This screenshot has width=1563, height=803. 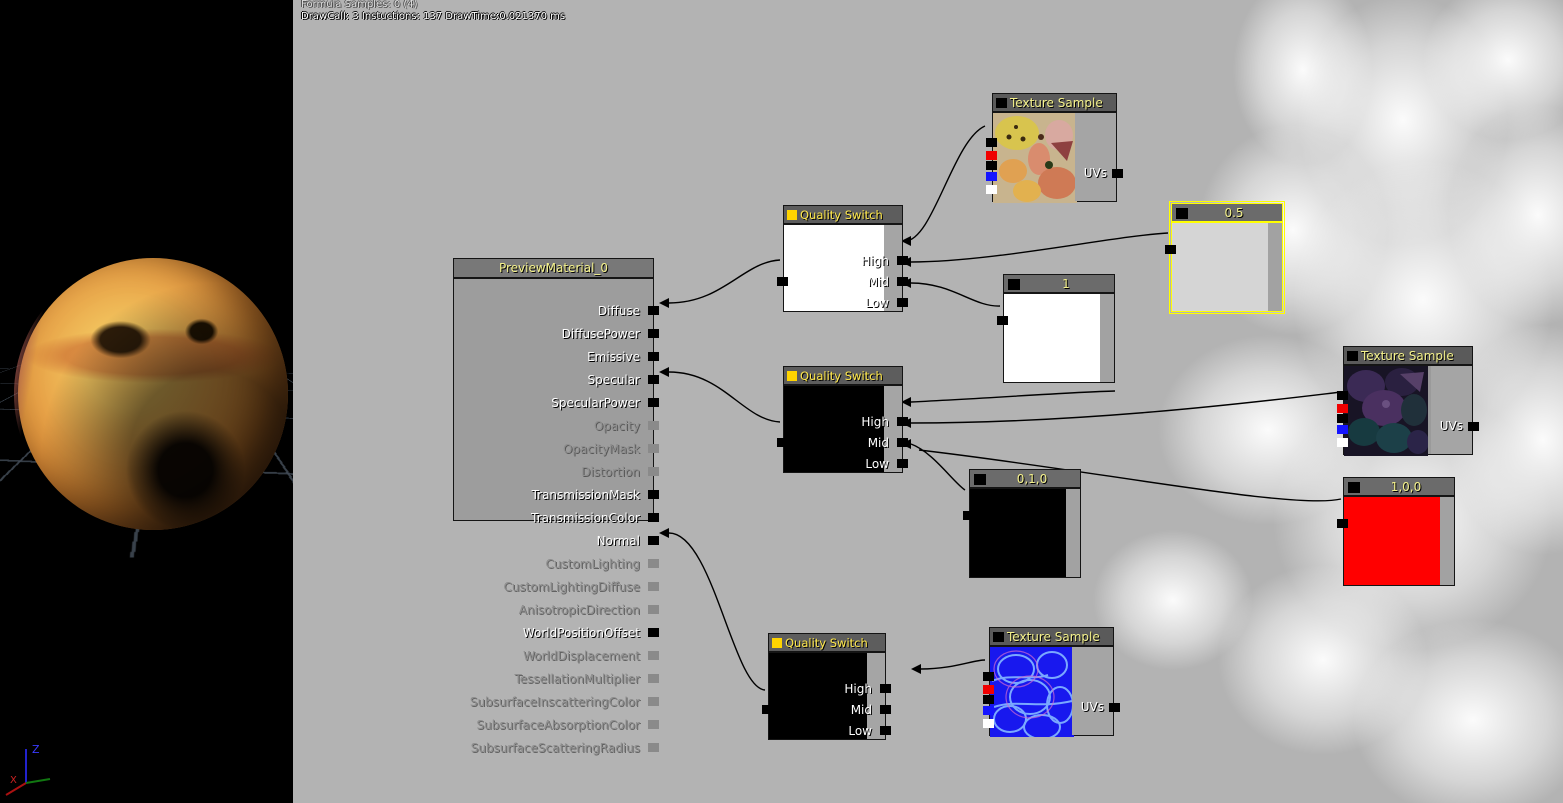 What do you see at coordinates (555, 748) in the screenshot?
I see `material-input-label: SubsurfaceScatteringRadius` at bounding box center [555, 748].